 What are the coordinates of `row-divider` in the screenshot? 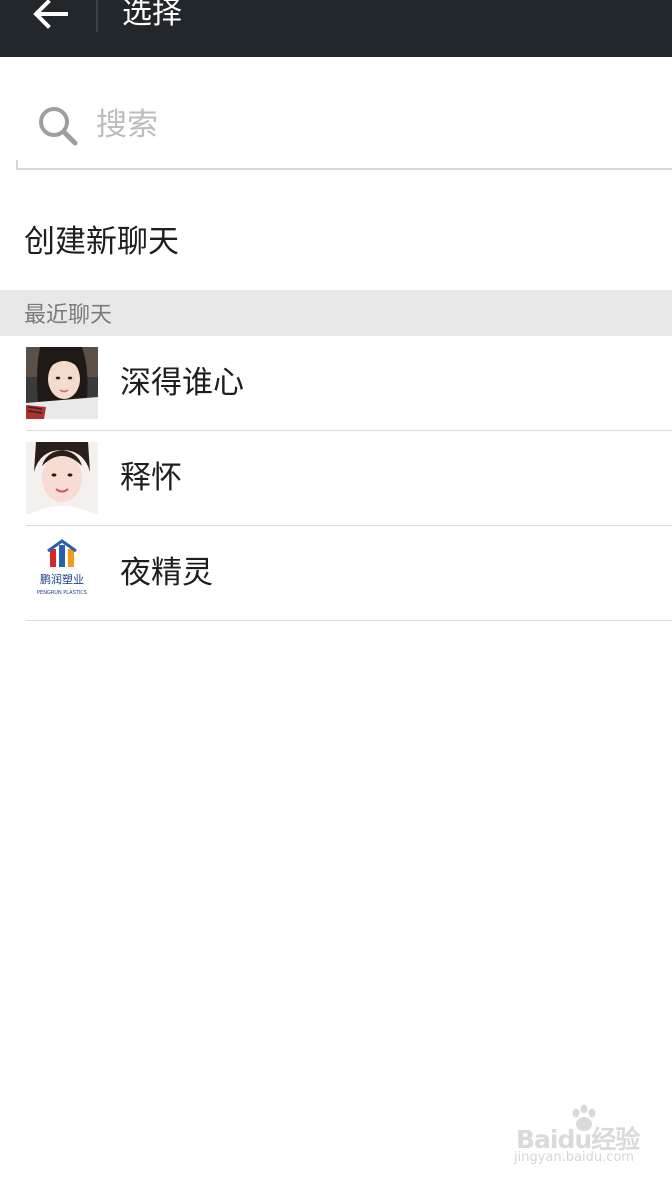 It's located at (349, 620).